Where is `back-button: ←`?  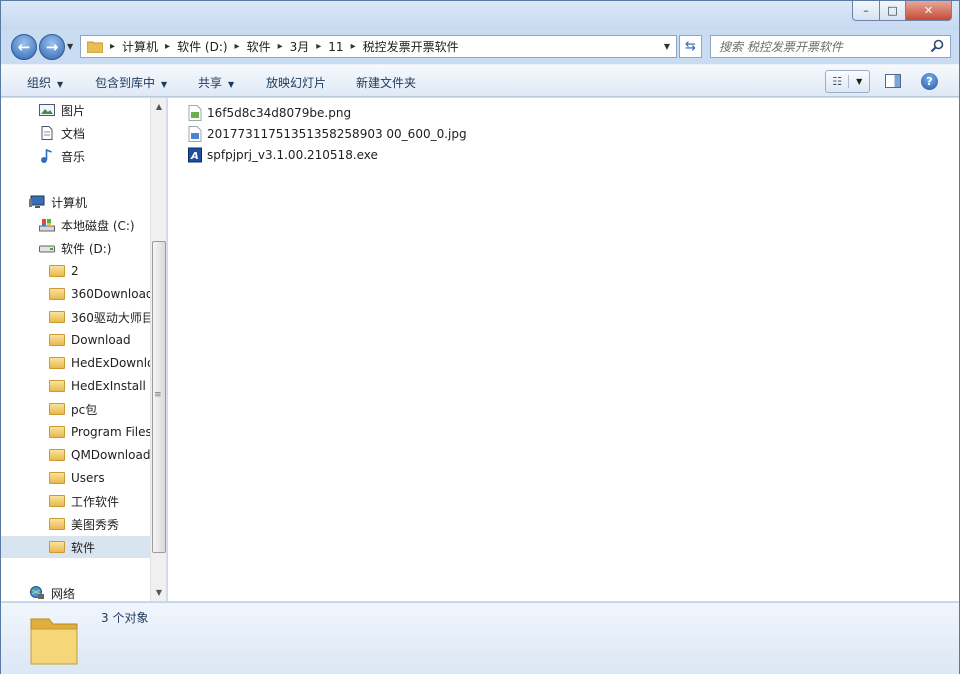
back-button: ← is located at coordinates (24, 47).